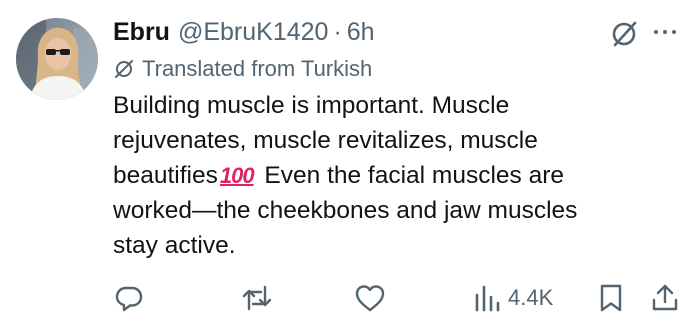  I want to click on share-button, so click(665, 298).